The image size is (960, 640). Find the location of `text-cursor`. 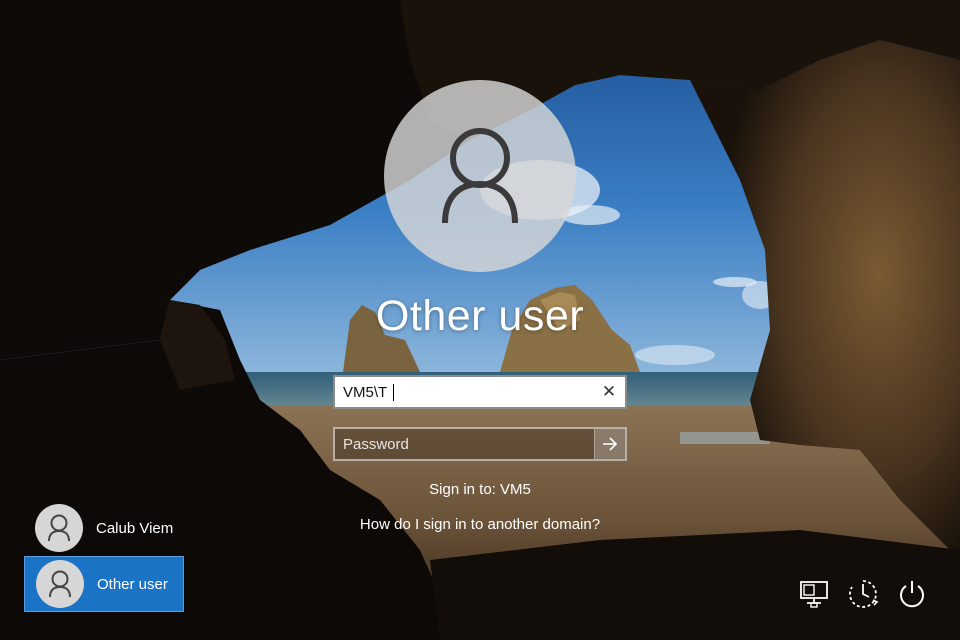

text-cursor is located at coordinates (393, 392).